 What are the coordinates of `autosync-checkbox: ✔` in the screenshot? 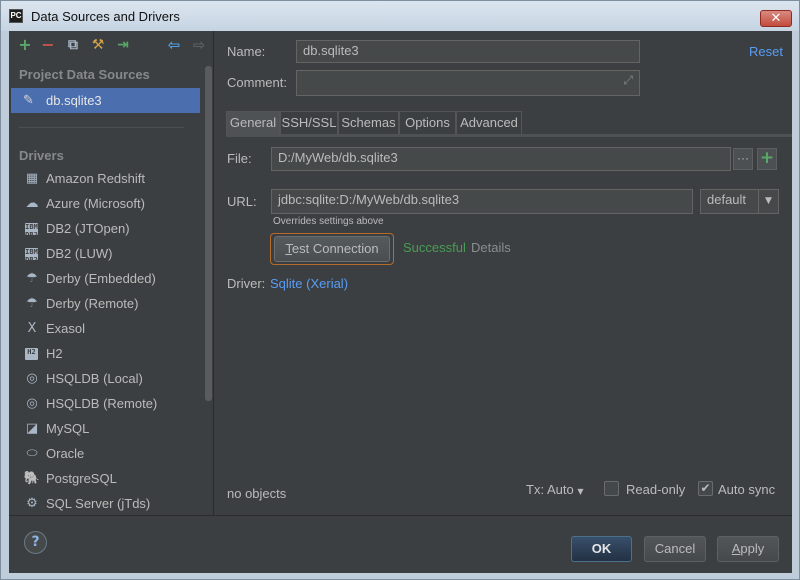 It's located at (705, 488).